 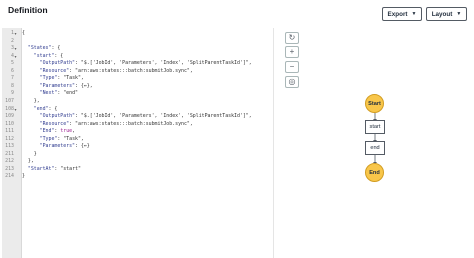 I want to click on zoom-in-icon: +, so click(x=292, y=51).